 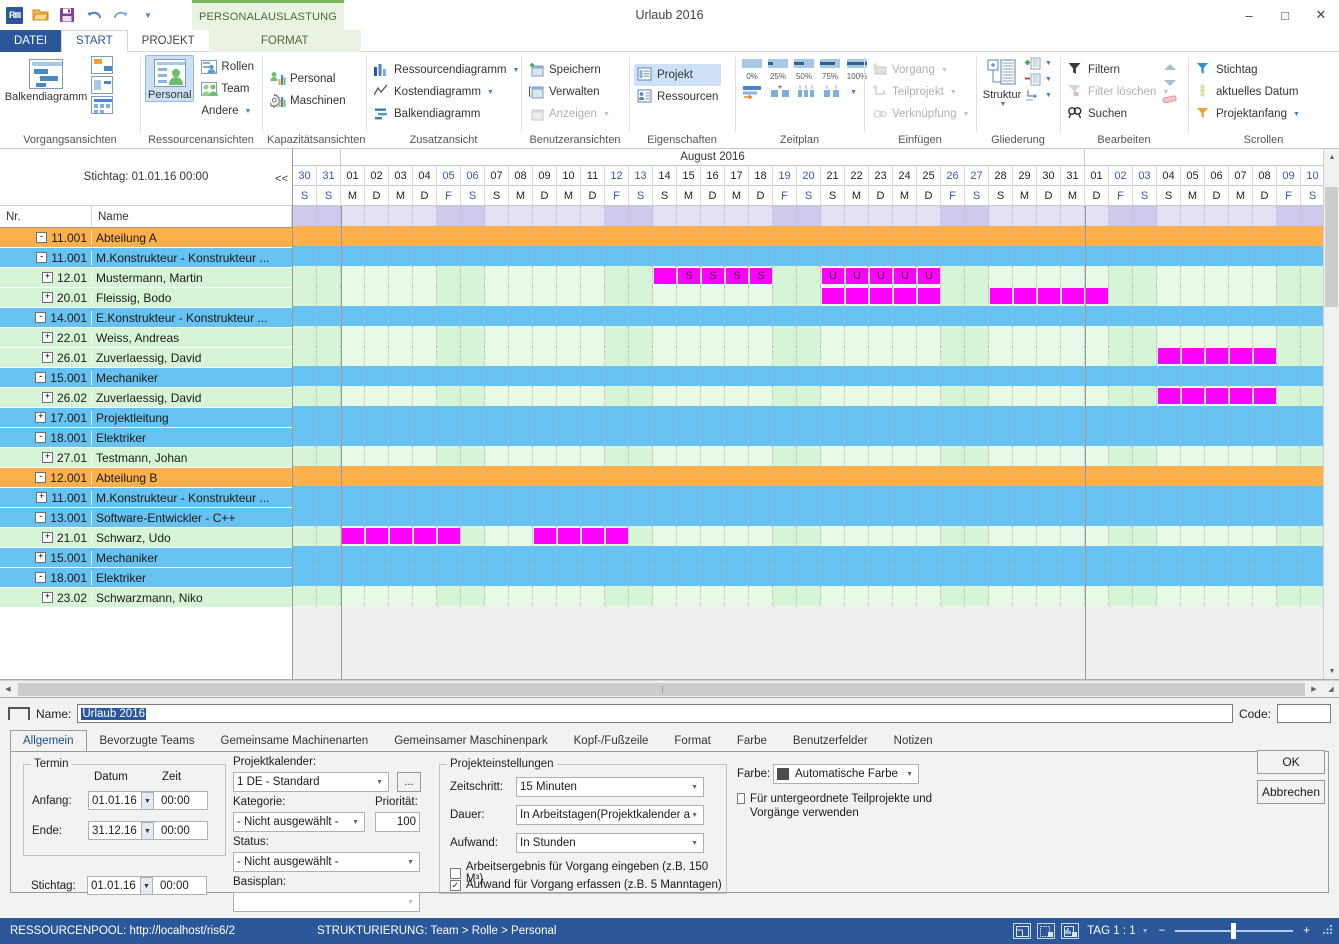 What do you see at coordinates (1265, 176) in the screenshot?
I see `timeline-day-cell: 08` at bounding box center [1265, 176].